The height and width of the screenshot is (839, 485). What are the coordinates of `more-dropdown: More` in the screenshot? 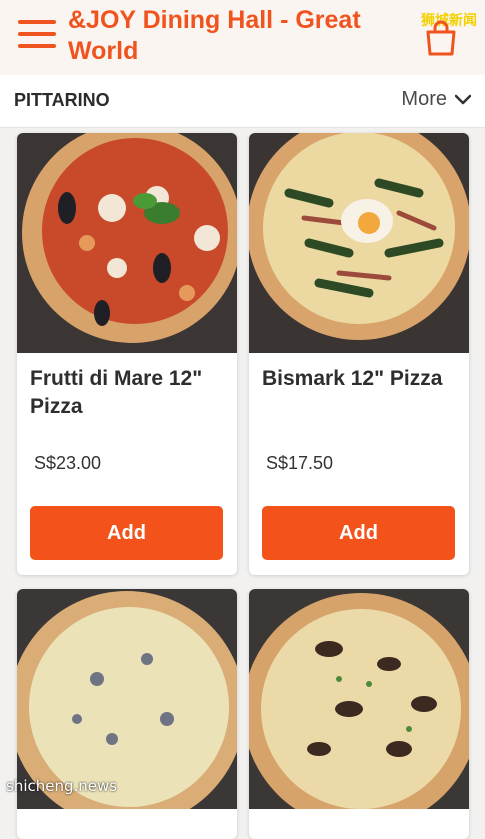 It's located at (436, 99).